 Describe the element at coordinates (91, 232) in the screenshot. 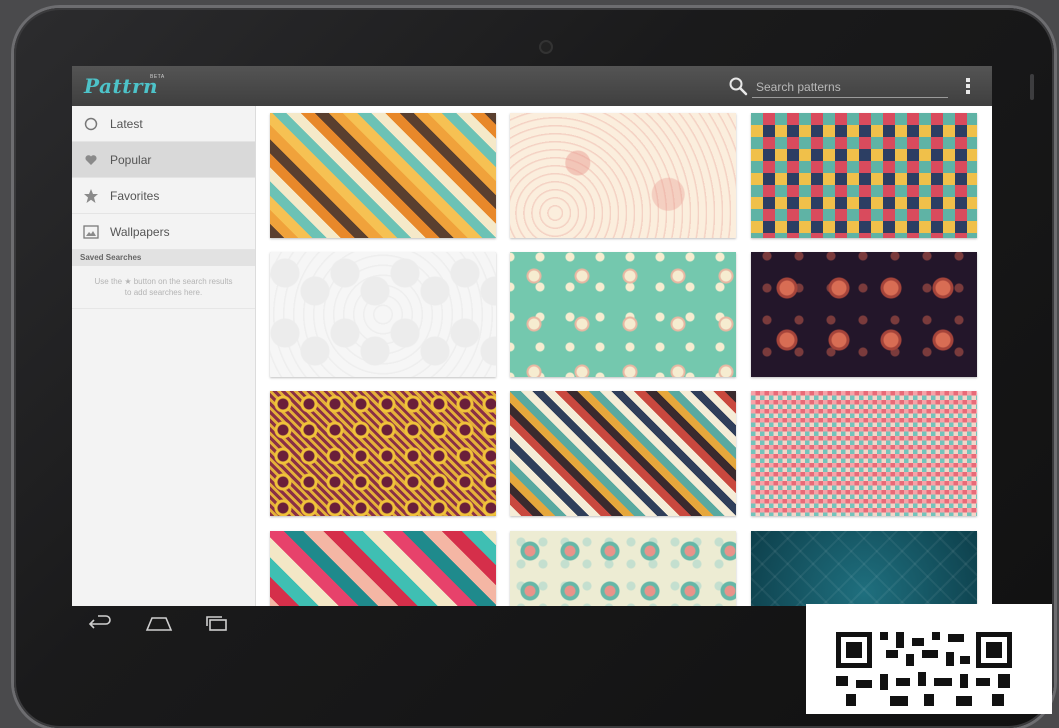

I see `image-icon` at that location.